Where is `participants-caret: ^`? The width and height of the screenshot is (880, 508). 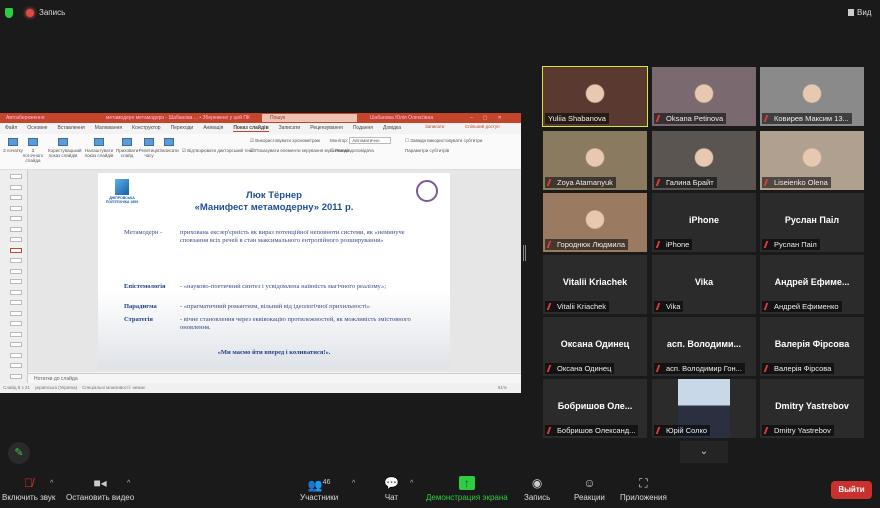 participants-caret: ^ is located at coordinates (353, 483).